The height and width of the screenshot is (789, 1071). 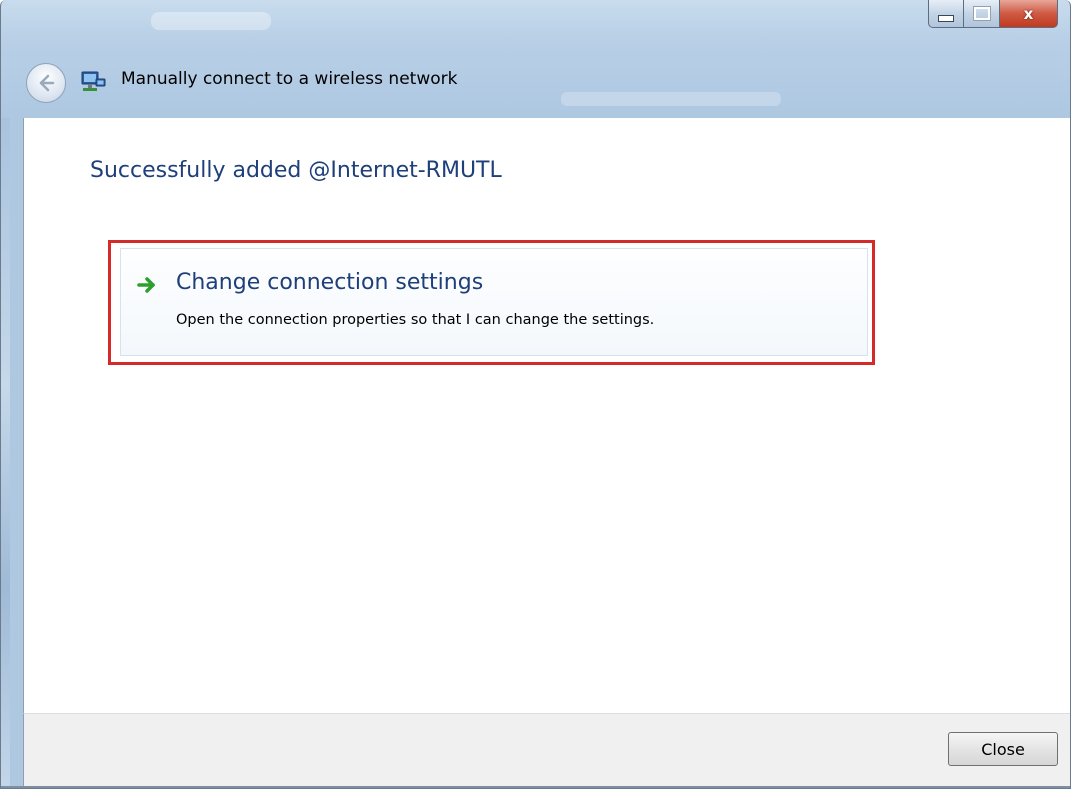 I want to click on back-button, so click(x=46, y=83).